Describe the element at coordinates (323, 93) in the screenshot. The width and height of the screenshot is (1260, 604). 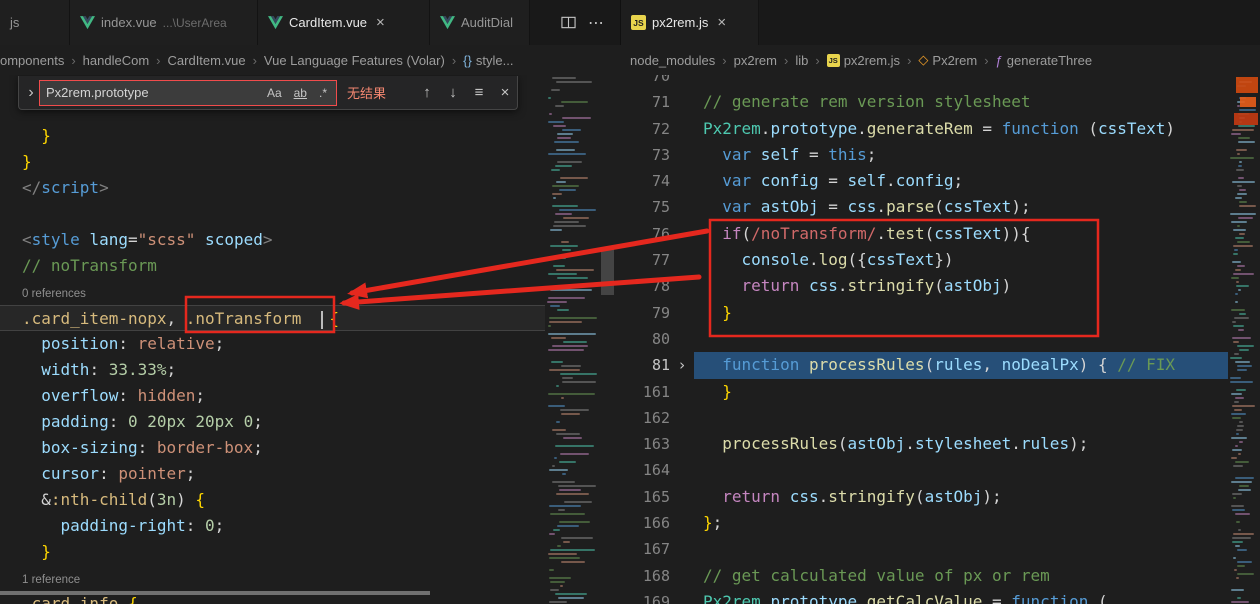
I see `regex-toggle: .*` at that location.